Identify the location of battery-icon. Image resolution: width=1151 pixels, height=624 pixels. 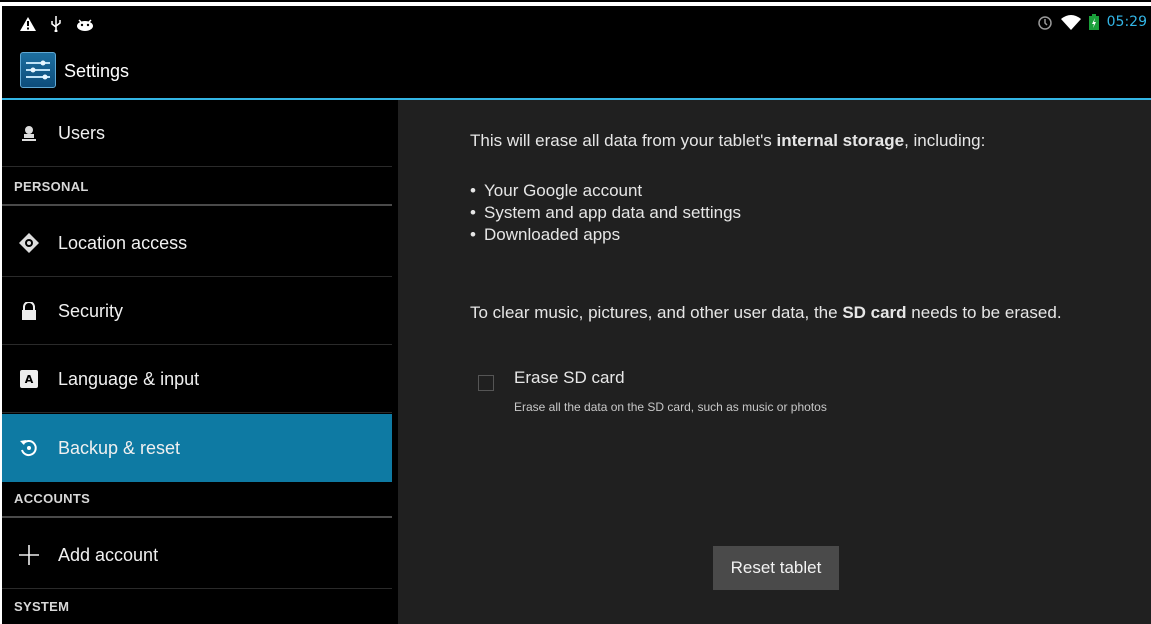
(1093, 22).